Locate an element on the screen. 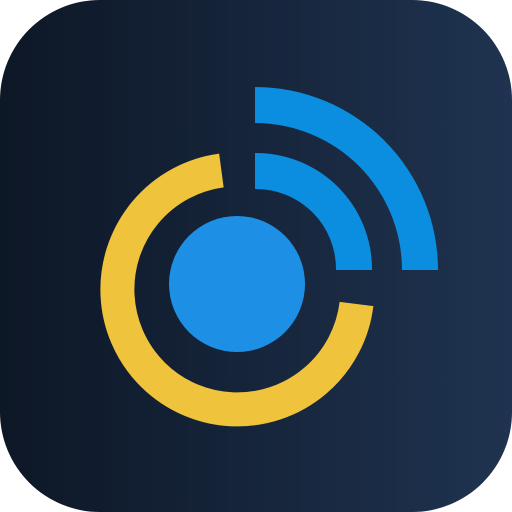 This screenshot has width=512, height=512. center-dot-icon is located at coordinates (237, 284).